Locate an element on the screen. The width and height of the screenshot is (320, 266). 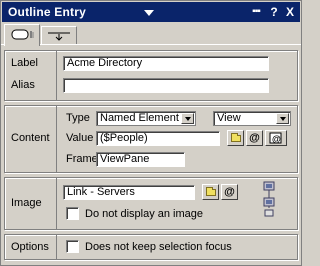
dialog-title: Outline Entry is located at coordinates (47, 12).